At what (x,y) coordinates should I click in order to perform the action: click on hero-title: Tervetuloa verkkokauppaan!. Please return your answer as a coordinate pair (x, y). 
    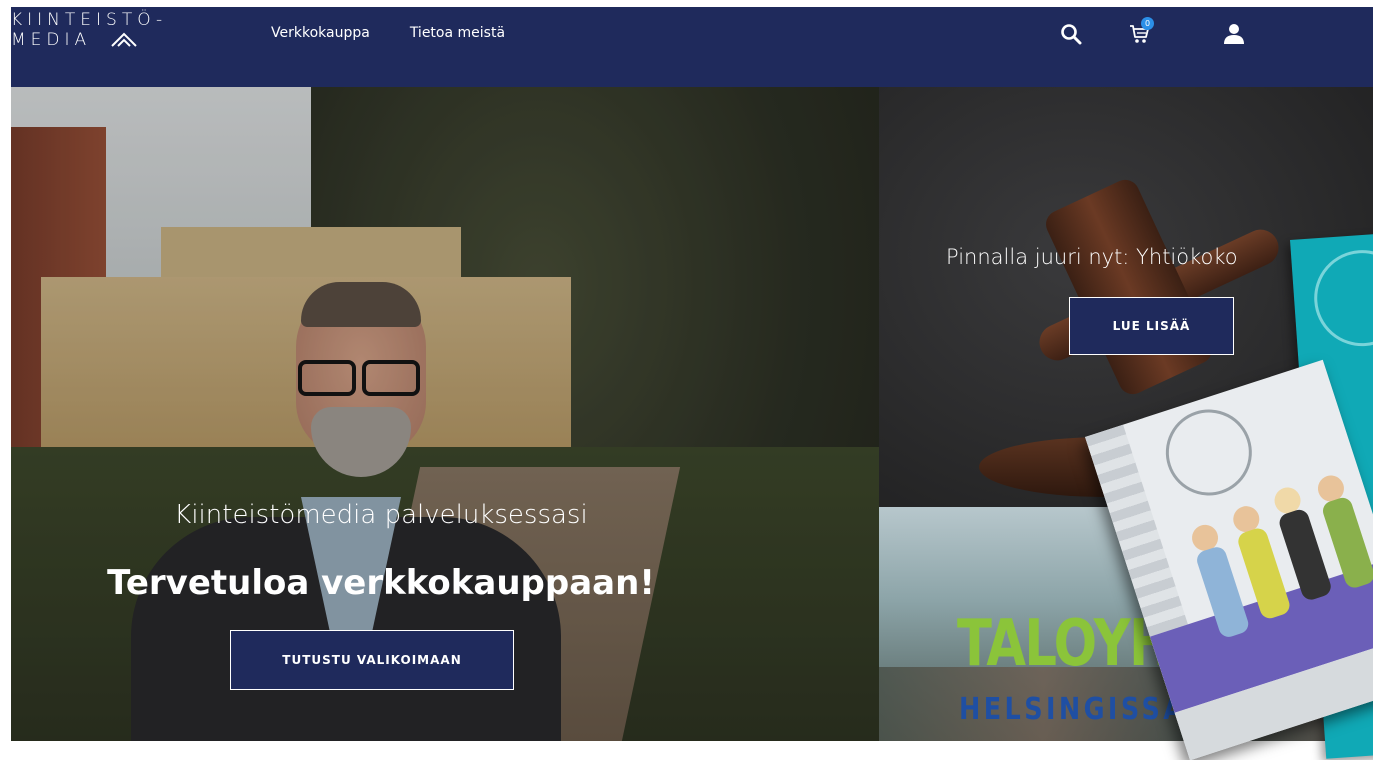
    Looking at the image, I should click on (381, 583).